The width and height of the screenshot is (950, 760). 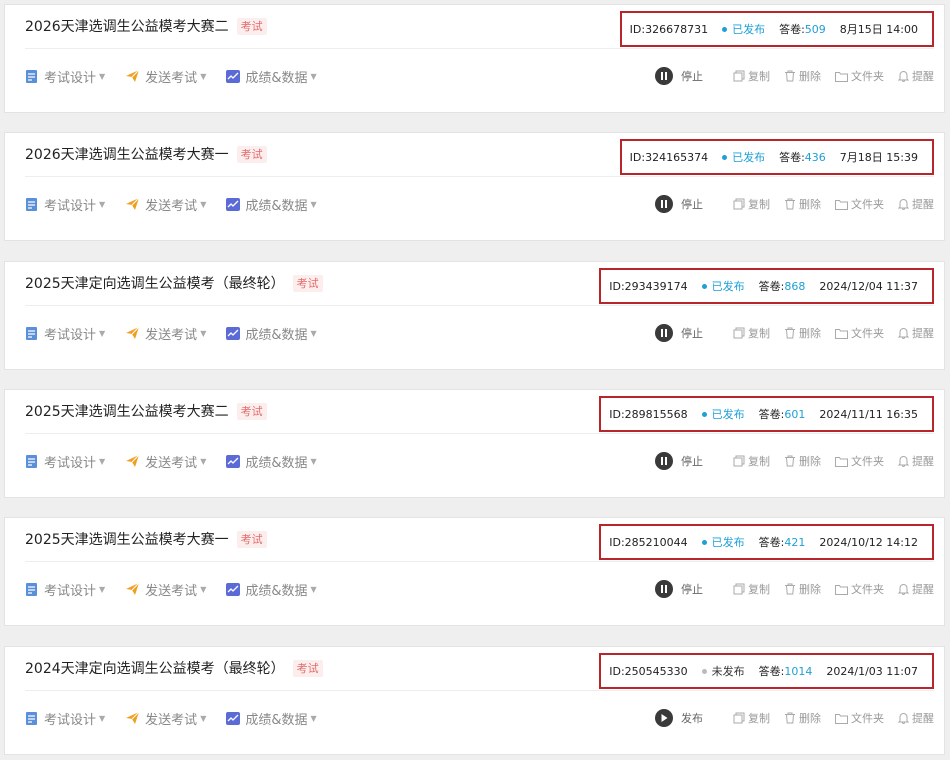 I want to click on survey-id: ID:250545330, so click(x=648, y=671).